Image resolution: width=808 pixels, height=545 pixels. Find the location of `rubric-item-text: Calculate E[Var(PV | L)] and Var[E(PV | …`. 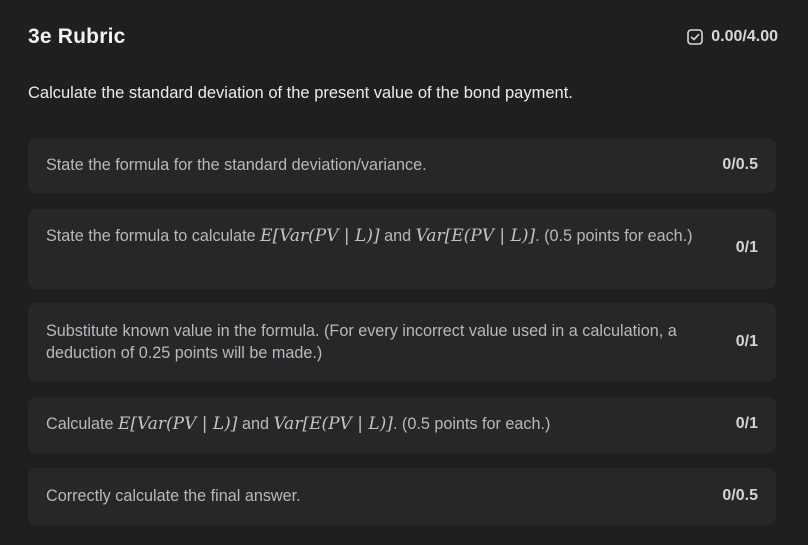

rubric-item-text: Calculate E[Var(PV | L)] and Var[E(PV | … is located at coordinates (381, 424).